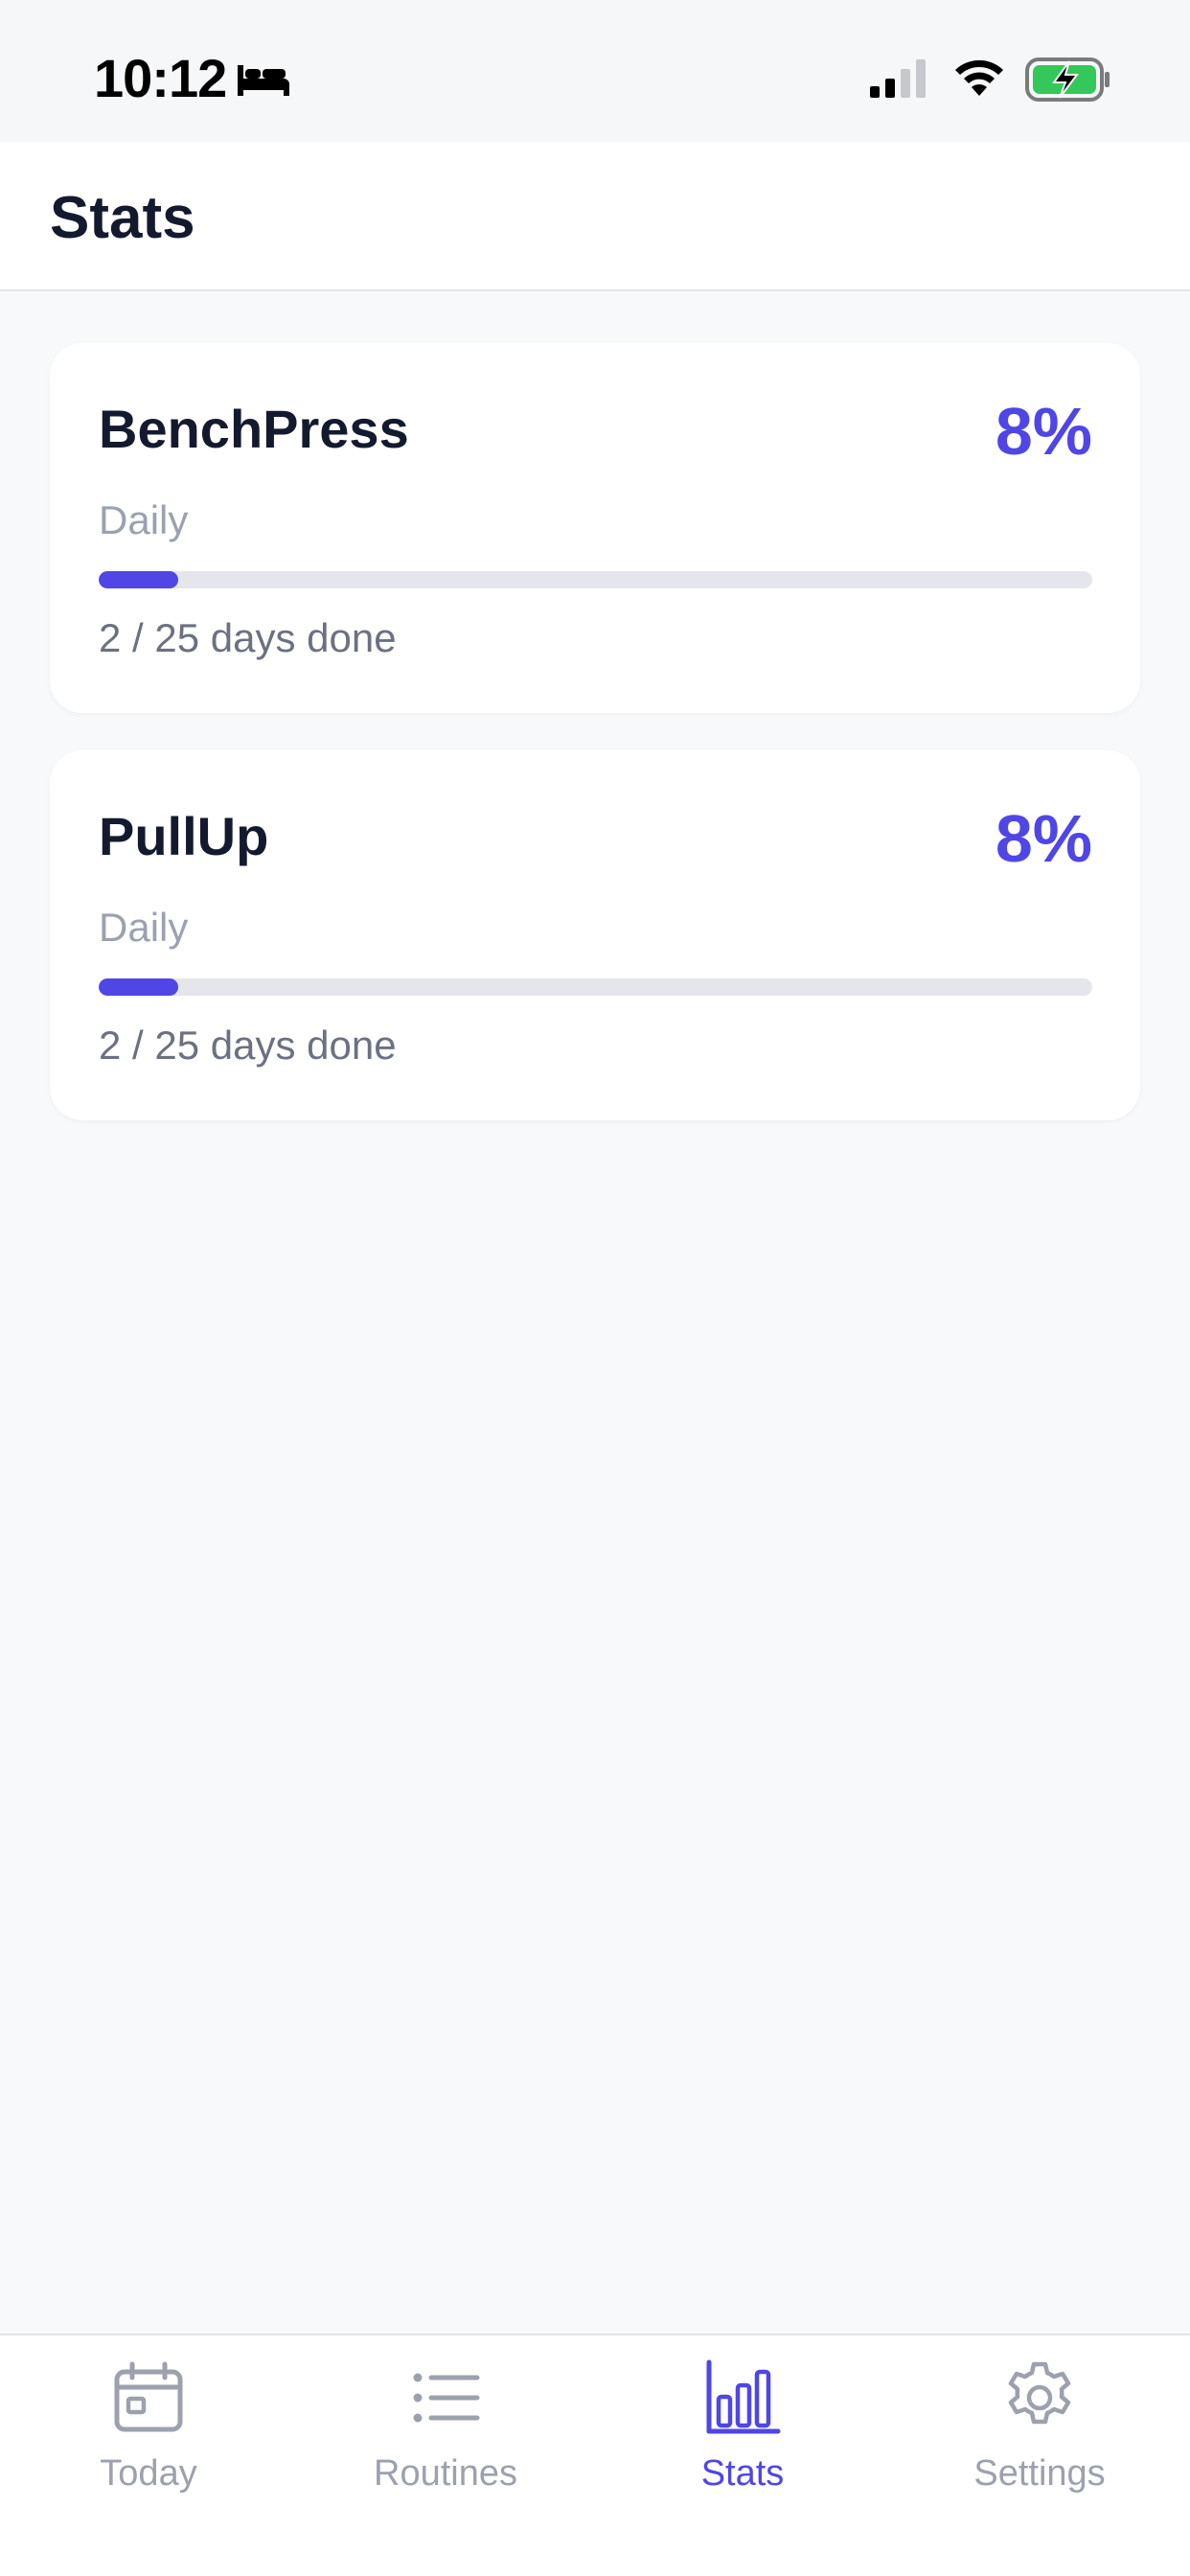  What do you see at coordinates (1039, 2393) in the screenshot?
I see `gear-icon` at bounding box center [1039, 2393].